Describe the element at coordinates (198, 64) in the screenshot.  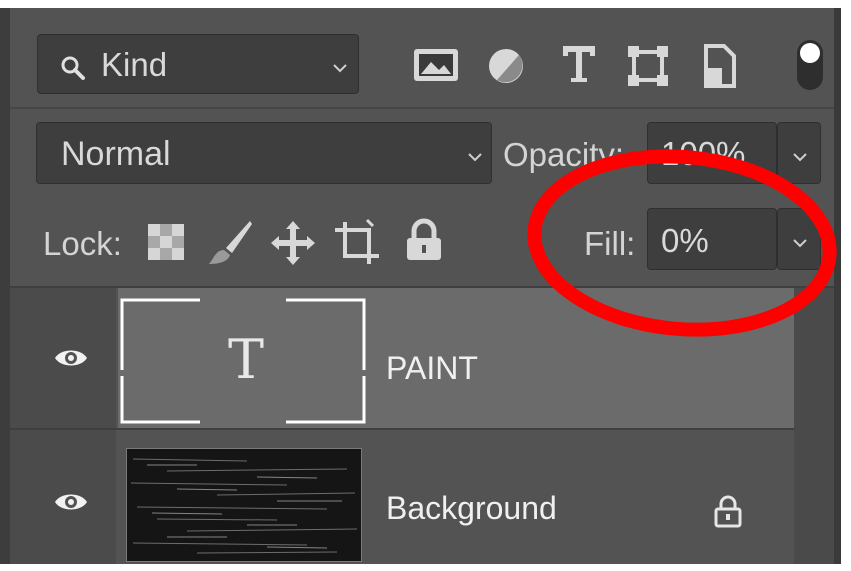
I see `kind-filter-dropdown: Kind` at that location.